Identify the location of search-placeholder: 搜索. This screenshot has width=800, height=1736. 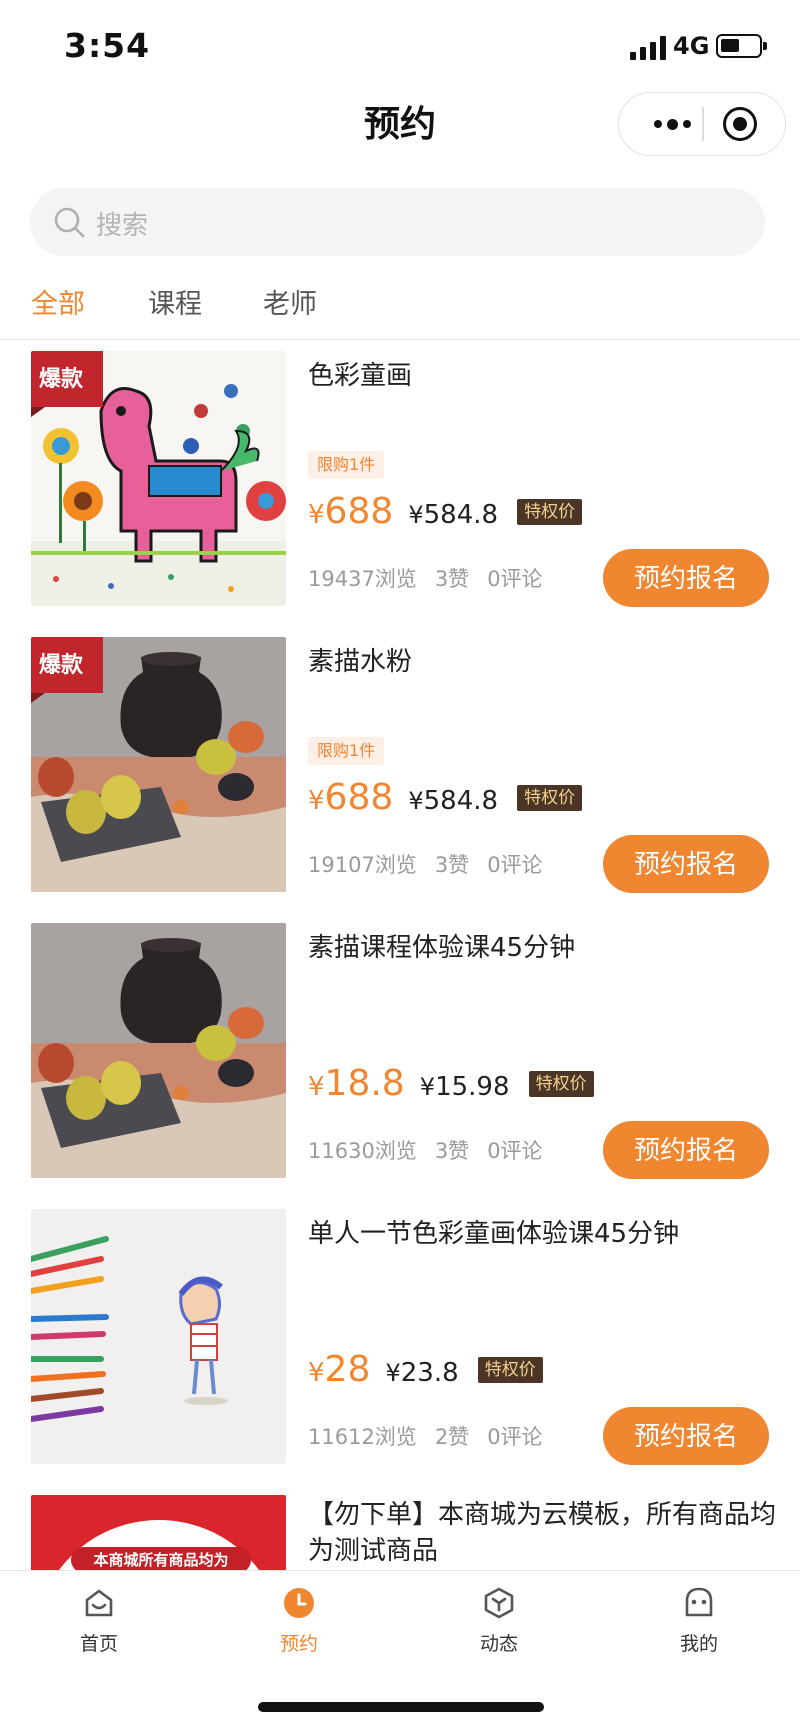
(122, 226).